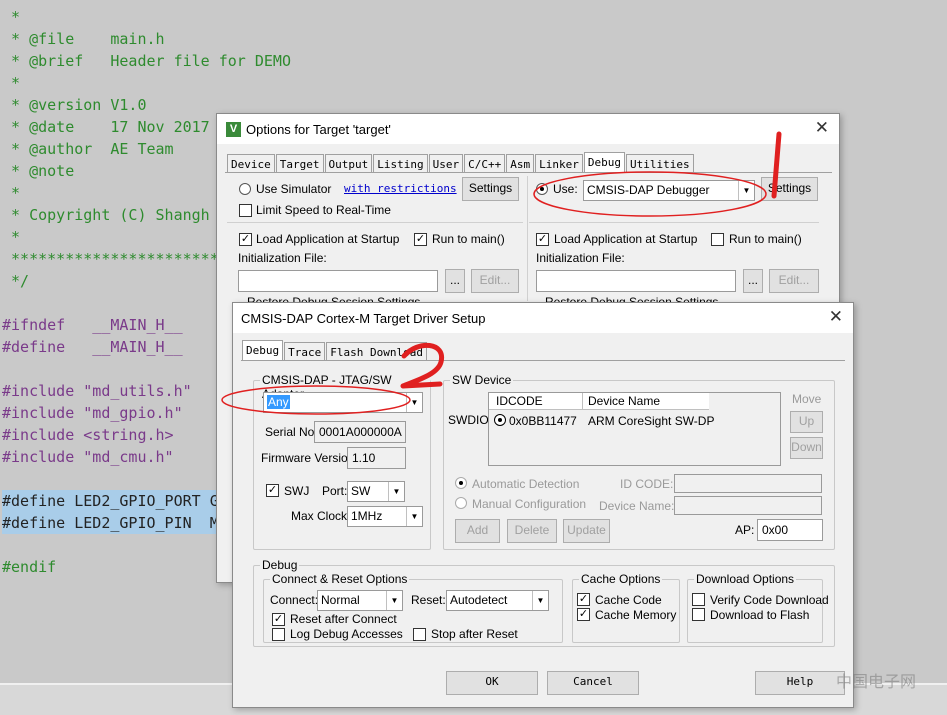  I want to click on annotation-ellipse-adapter, so click(316, 400).